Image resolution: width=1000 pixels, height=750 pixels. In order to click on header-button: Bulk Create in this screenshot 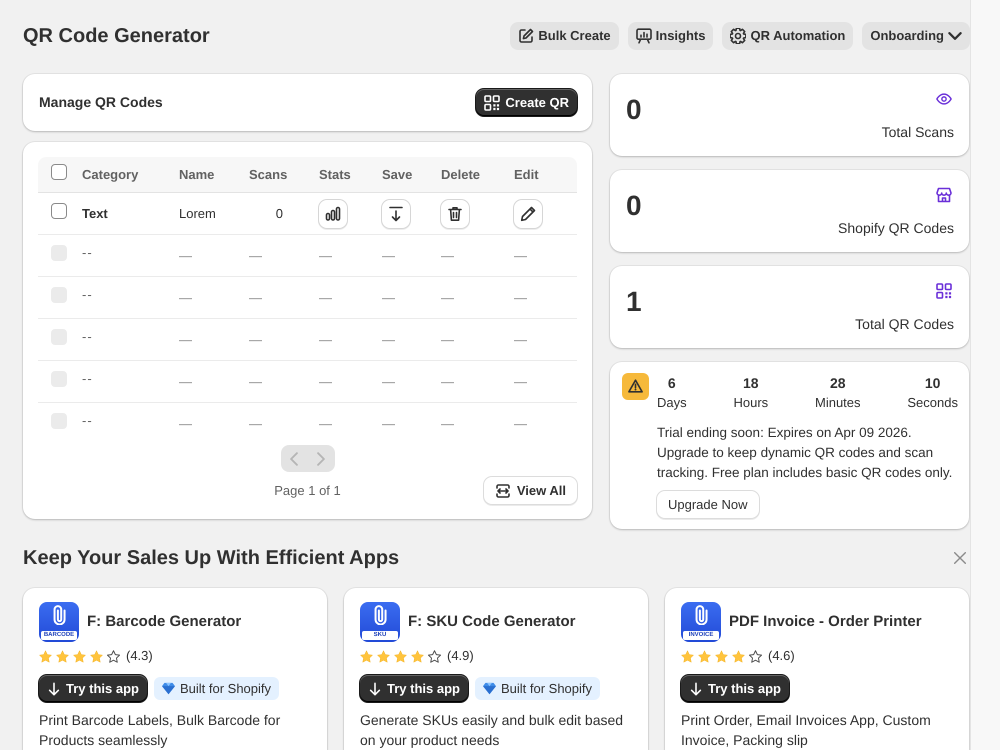, I will do `click(564, 36)`.